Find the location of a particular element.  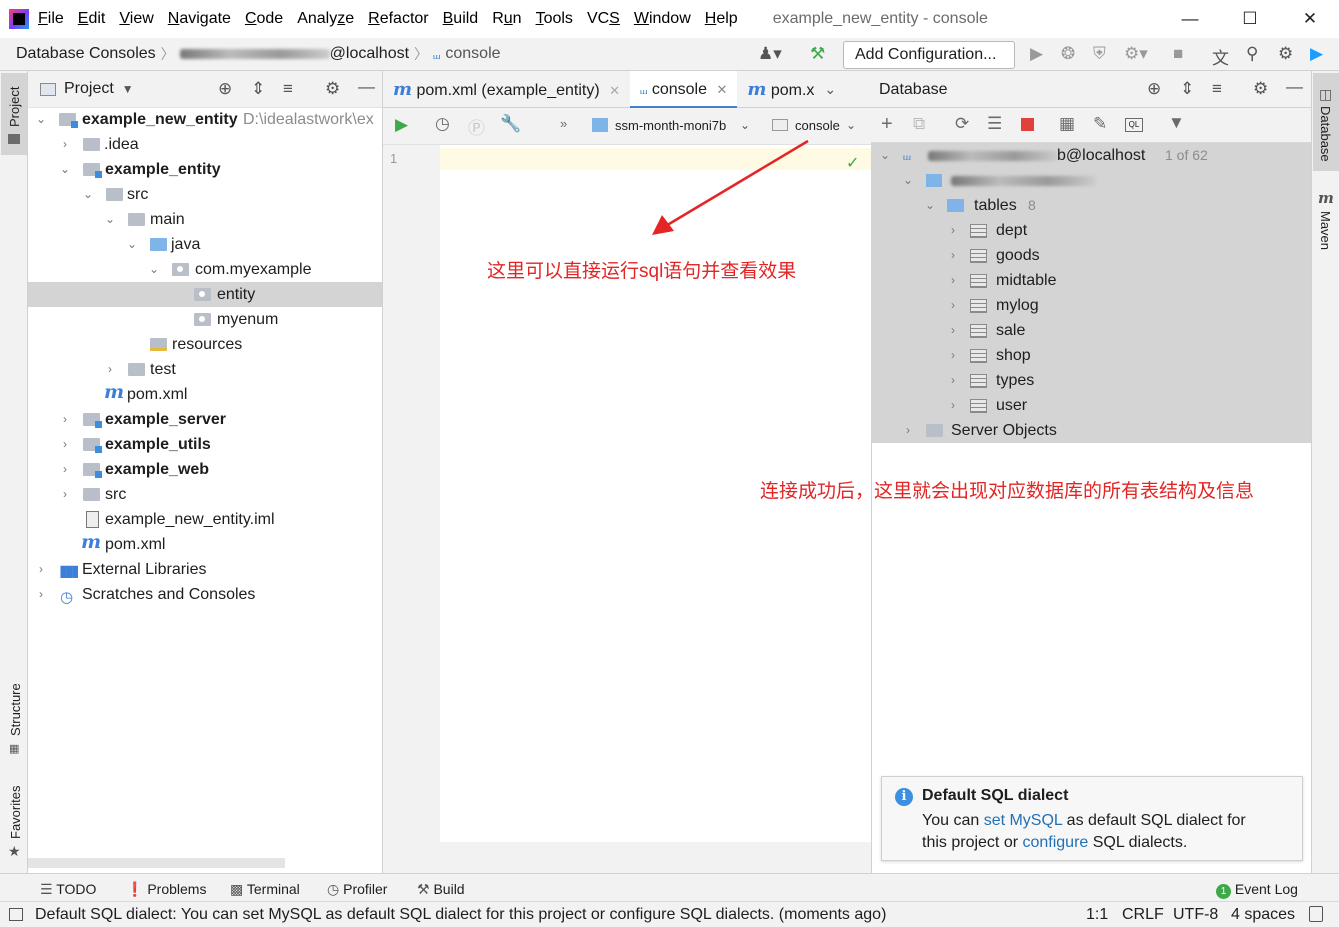

database-panel-title: Database is located at coordinates (913, 90).